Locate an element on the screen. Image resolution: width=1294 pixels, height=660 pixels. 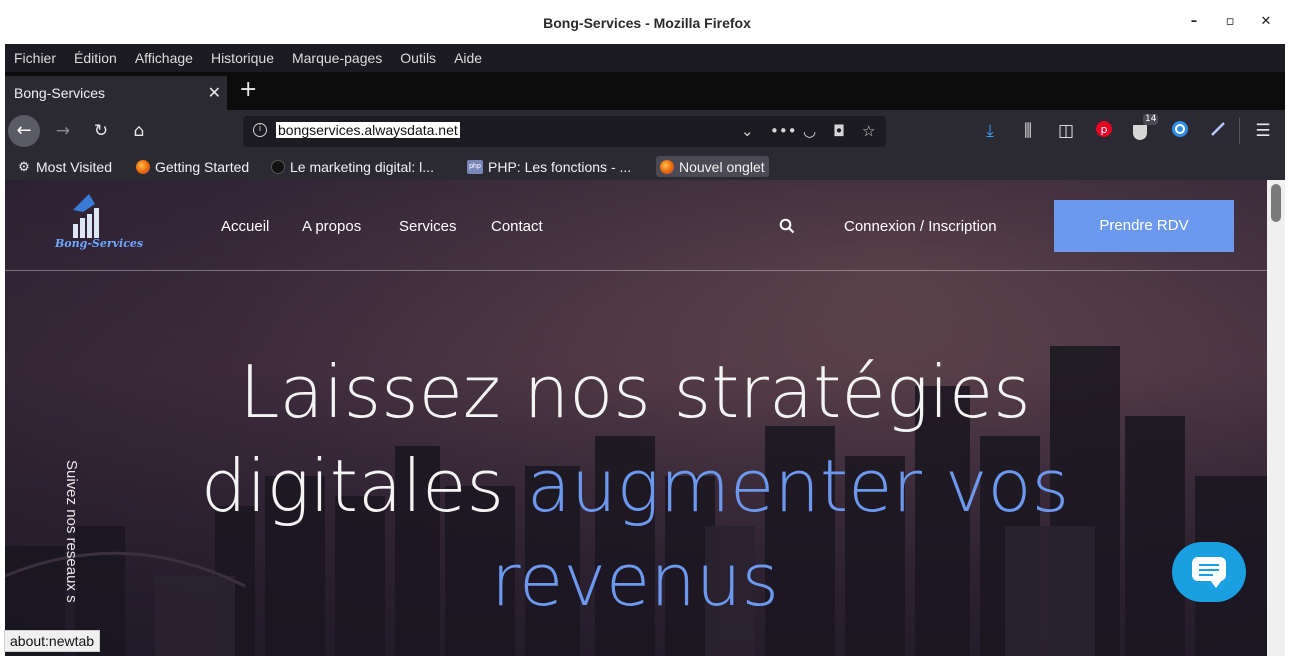
nav-contact: Contact is located at coordinates (517, 226).